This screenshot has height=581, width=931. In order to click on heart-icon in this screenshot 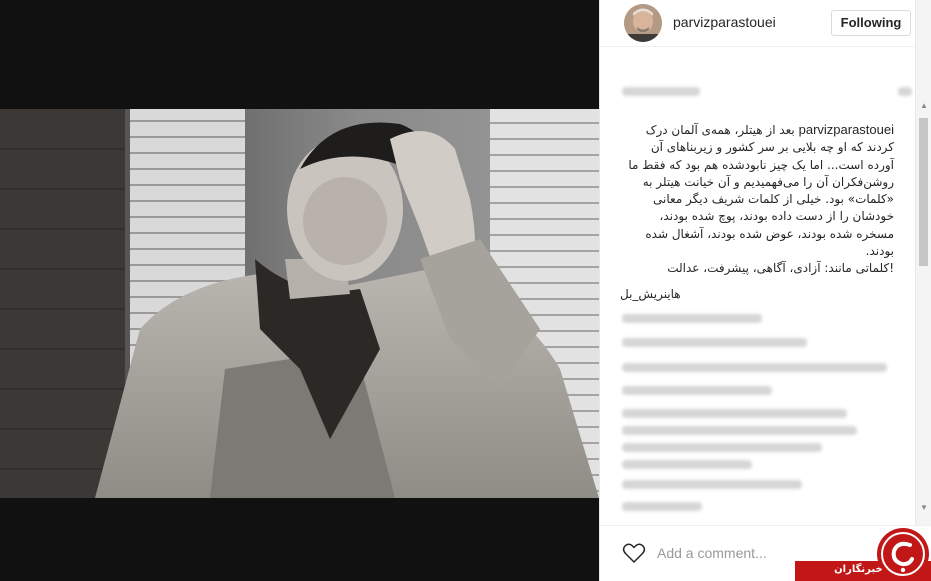, I will do `click(634, 553)`.